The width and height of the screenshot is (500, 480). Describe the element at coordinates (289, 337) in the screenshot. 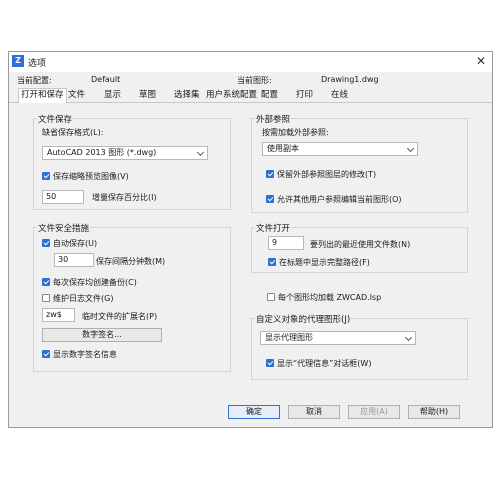

I see `proxy-graphics-value: 显示代理图形` at that location.